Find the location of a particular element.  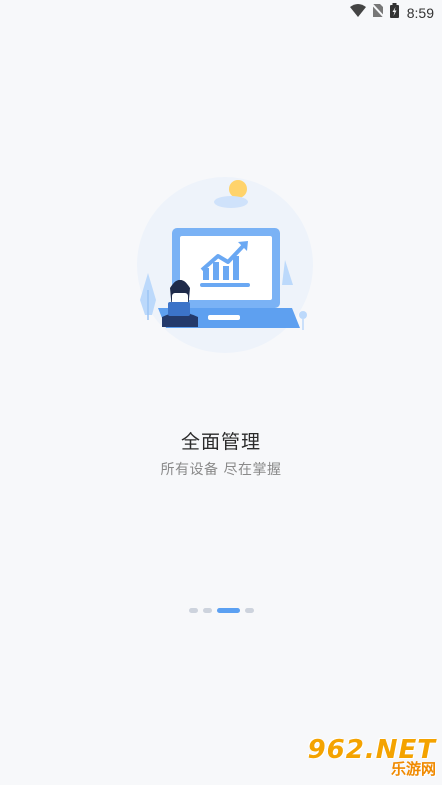

page-indicator is located at coordinates (221, 610).